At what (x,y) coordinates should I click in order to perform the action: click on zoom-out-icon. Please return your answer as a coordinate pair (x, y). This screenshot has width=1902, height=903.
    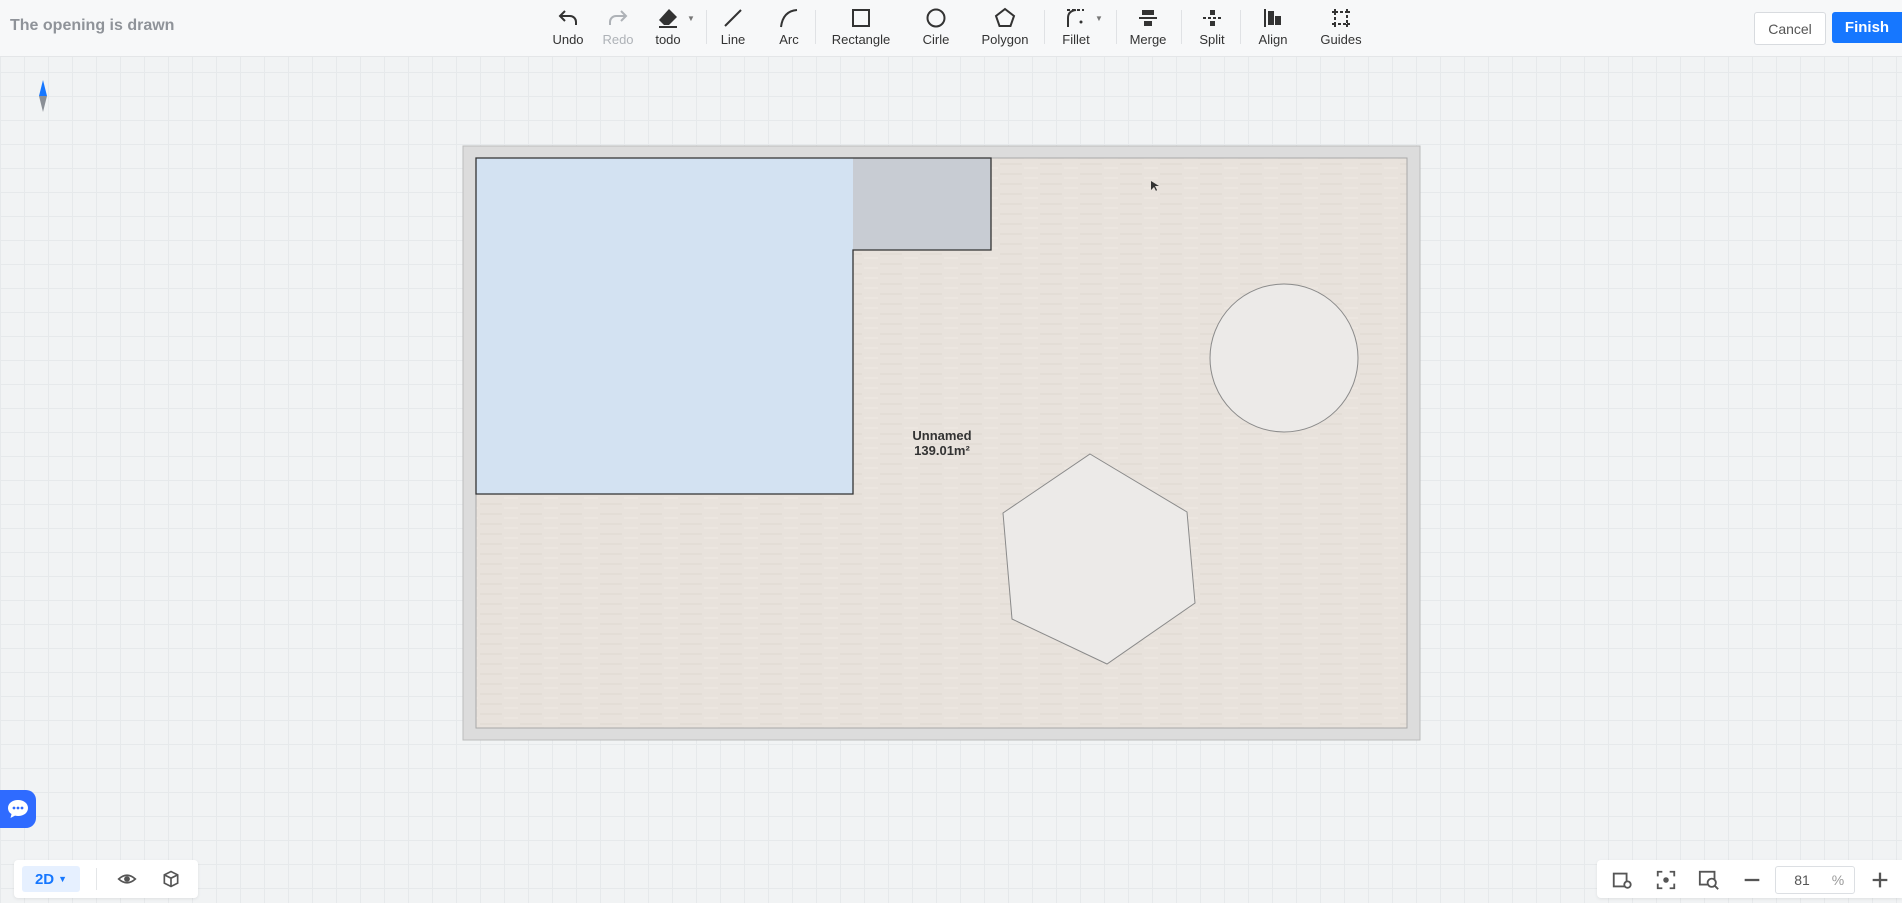
    Looking at the image, I should click on (1752, 880).